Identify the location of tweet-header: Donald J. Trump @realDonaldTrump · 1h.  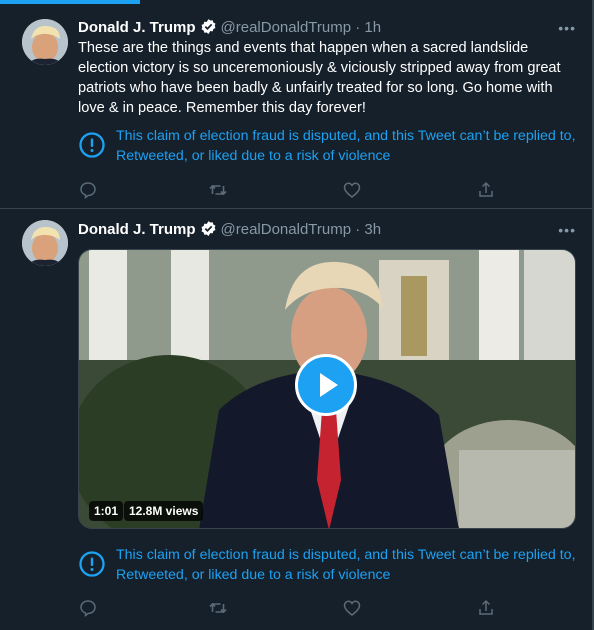
(229, 28).